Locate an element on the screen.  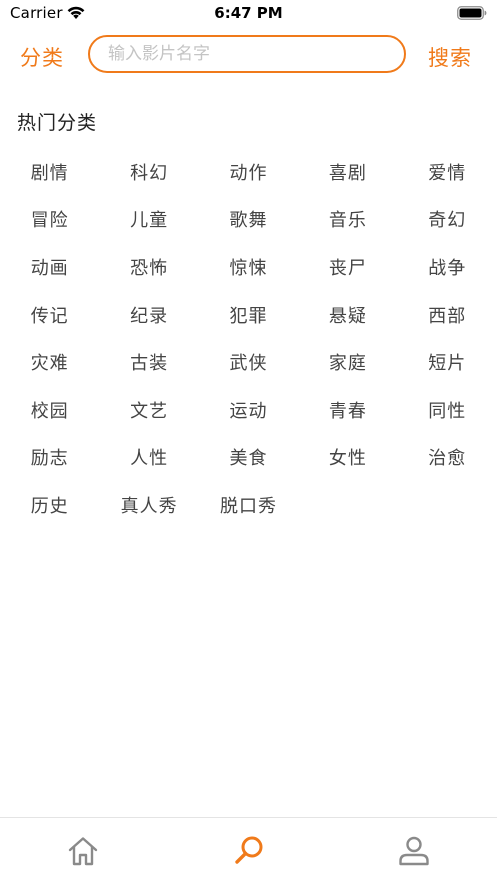
category-item: 治愈 is located at coordinates (447, 458).